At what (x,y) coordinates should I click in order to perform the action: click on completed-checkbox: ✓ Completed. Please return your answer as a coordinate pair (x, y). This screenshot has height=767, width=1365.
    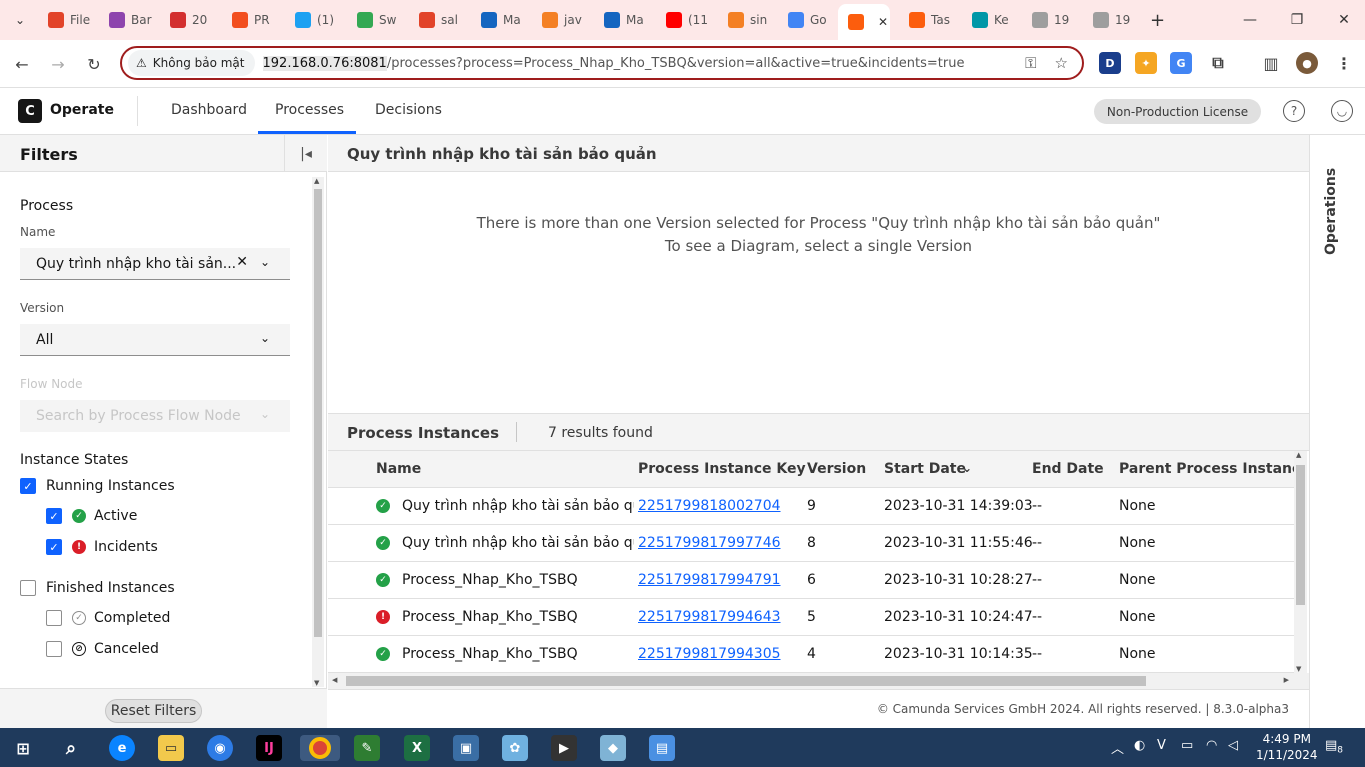
    Looking at the image, I should click on (108, 618).